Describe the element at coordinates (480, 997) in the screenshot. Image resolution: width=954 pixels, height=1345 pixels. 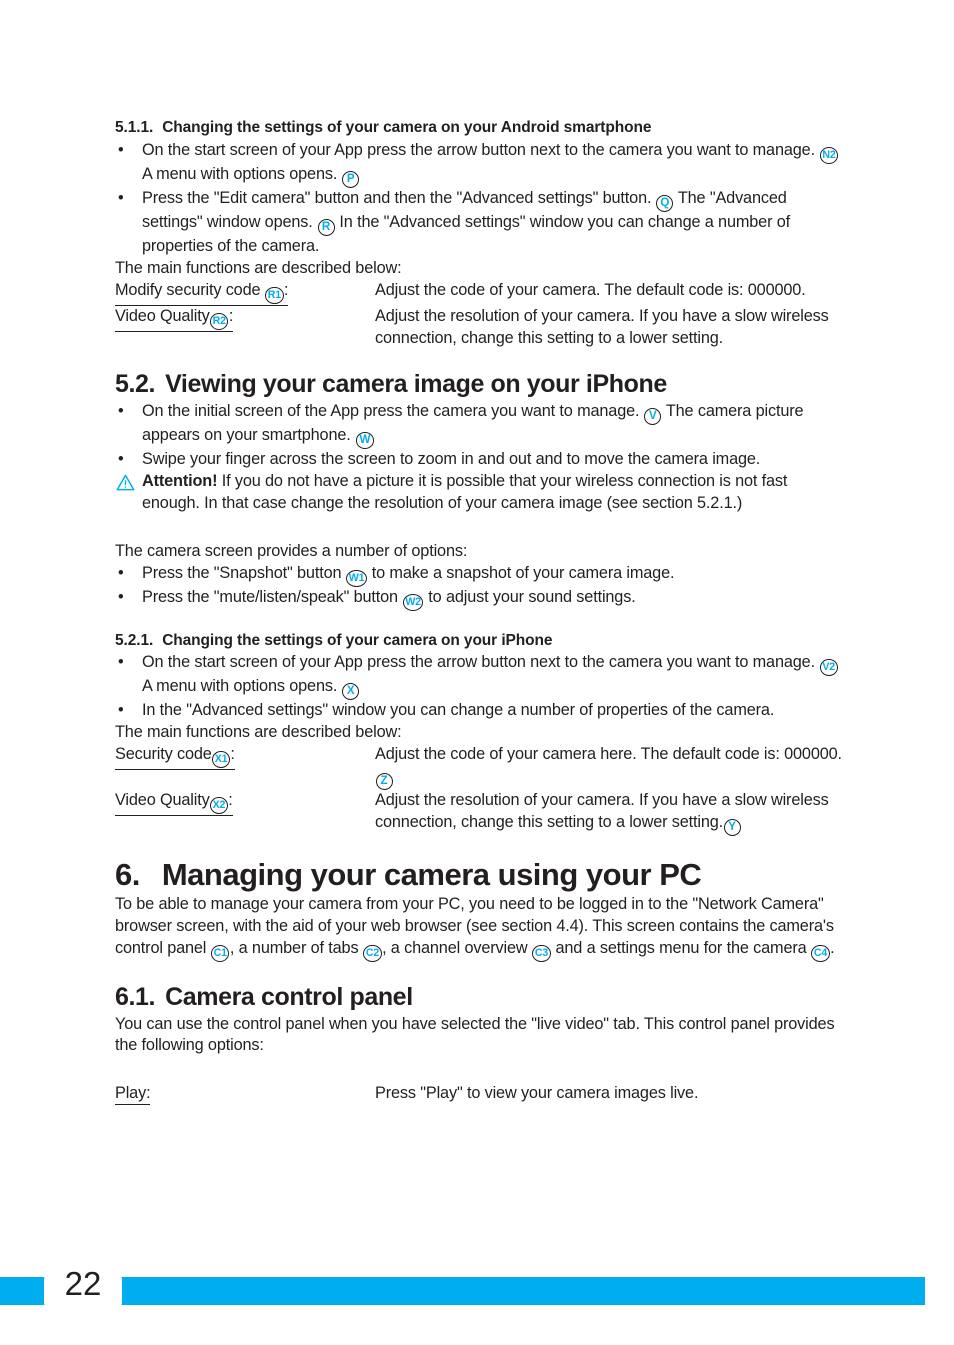
I see `heading-6-1: 6.1. Camera control panel` at that location.